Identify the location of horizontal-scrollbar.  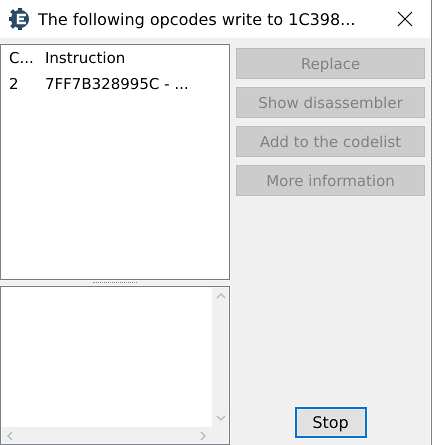
(106, 435).